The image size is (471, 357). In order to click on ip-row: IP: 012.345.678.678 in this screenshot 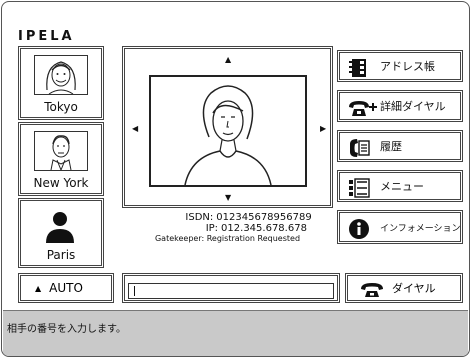, I will do `click(227, 228)`.